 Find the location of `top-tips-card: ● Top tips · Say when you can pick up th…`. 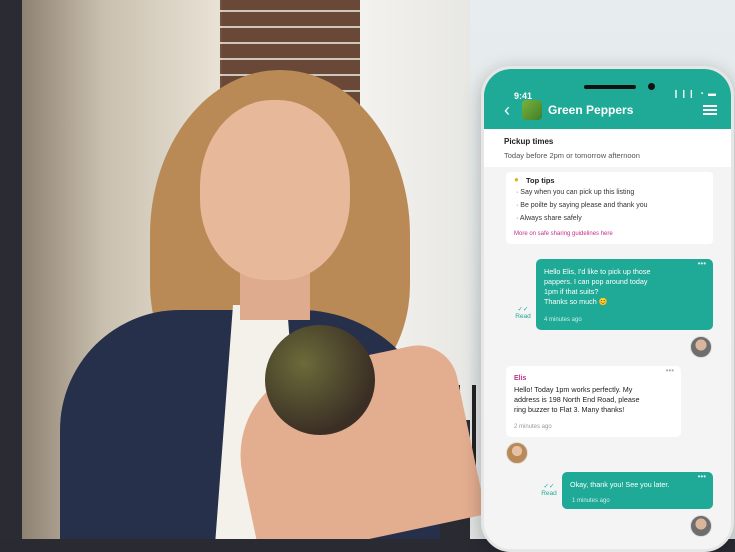

top-tips-card: ● Top tips · Say when you can pick up th… is located at coordinates (609, 208).